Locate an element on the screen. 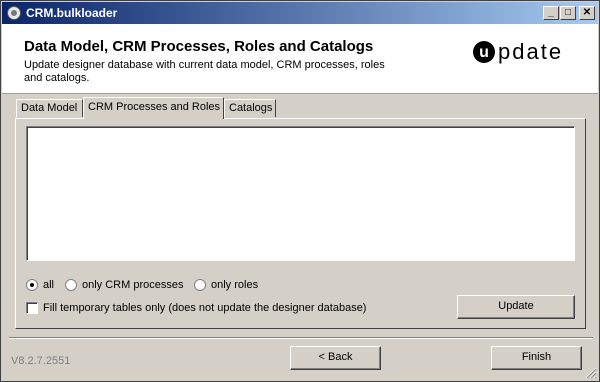 Image resolution: width=600 pixels, height=382 pixels. radio-all-label: all is located at coordinates (49, 285).